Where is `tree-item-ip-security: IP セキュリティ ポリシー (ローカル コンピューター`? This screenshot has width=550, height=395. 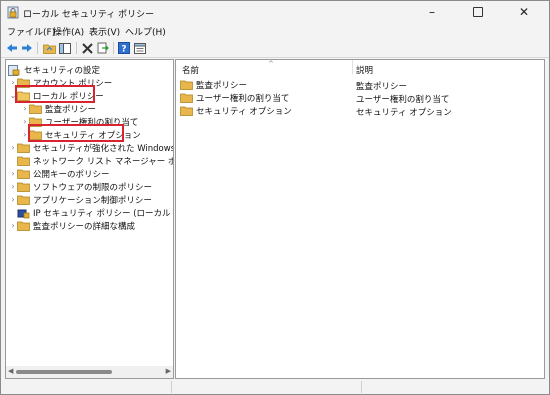
tree-item-ip-security: IP セキュリティ ポリシー (ローカル コンピューター is located at coordinates (91, 212).